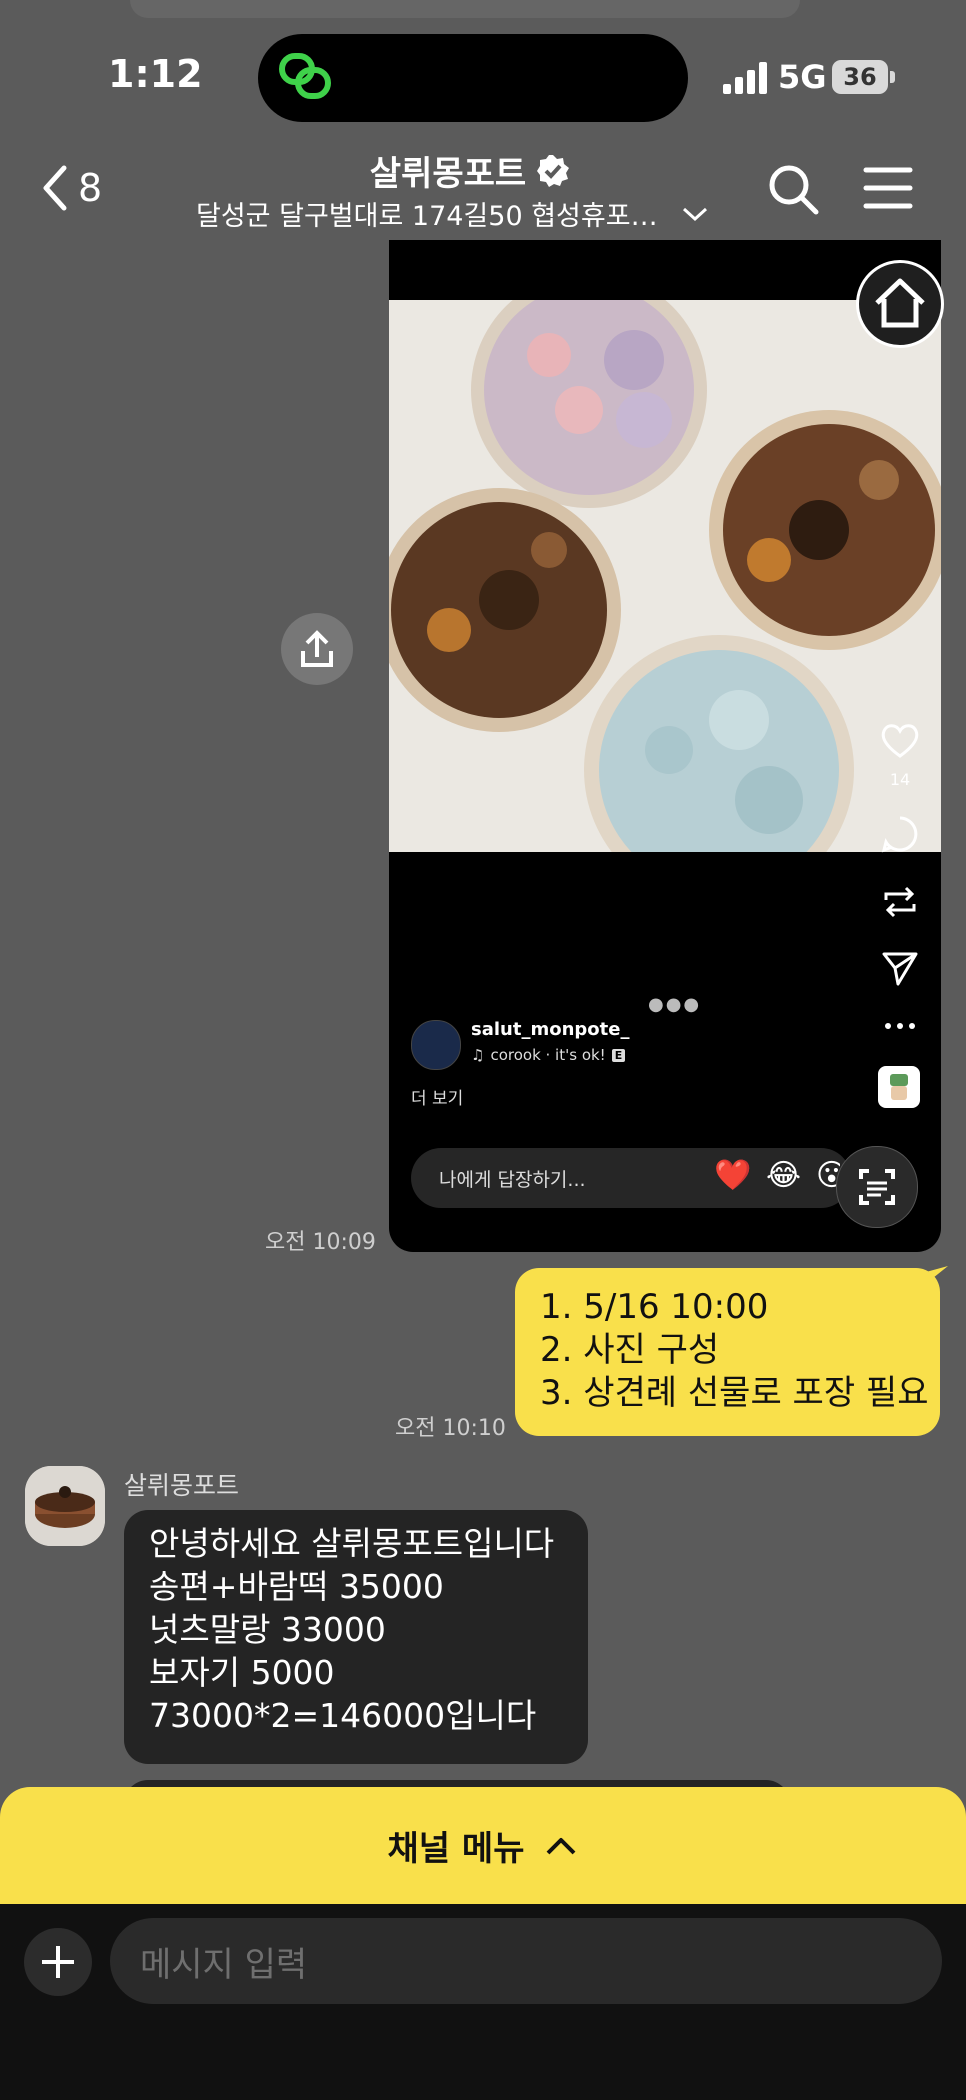 The height and width of the screenshot is (2100, 966). I want to click on explicit-badge: E, so click(618, 1055).